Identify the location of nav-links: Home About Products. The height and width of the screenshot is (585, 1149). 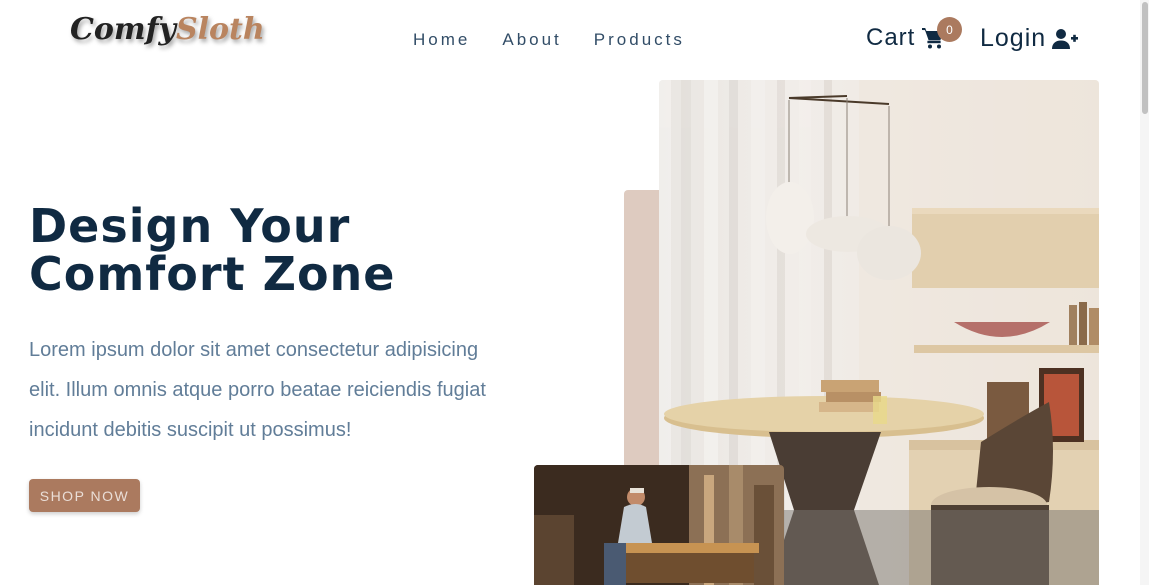
(565, 40).